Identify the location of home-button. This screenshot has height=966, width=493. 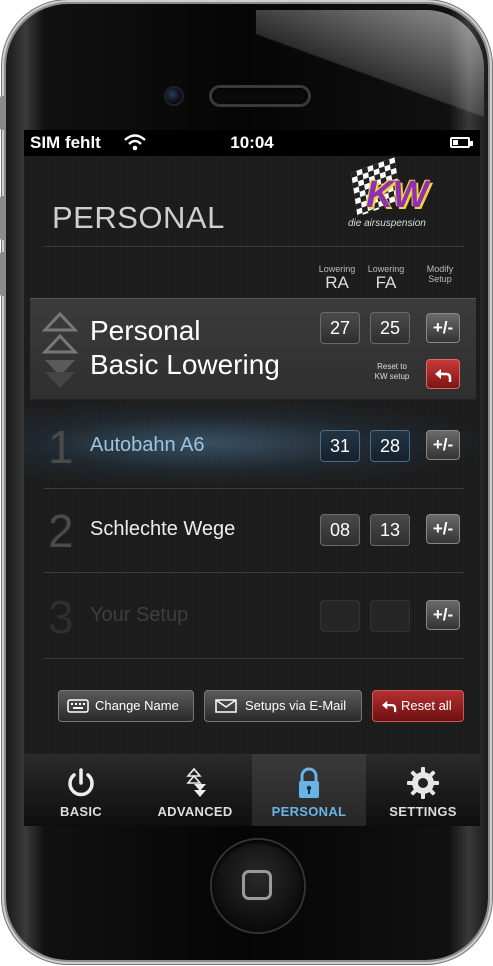
(258, 886).